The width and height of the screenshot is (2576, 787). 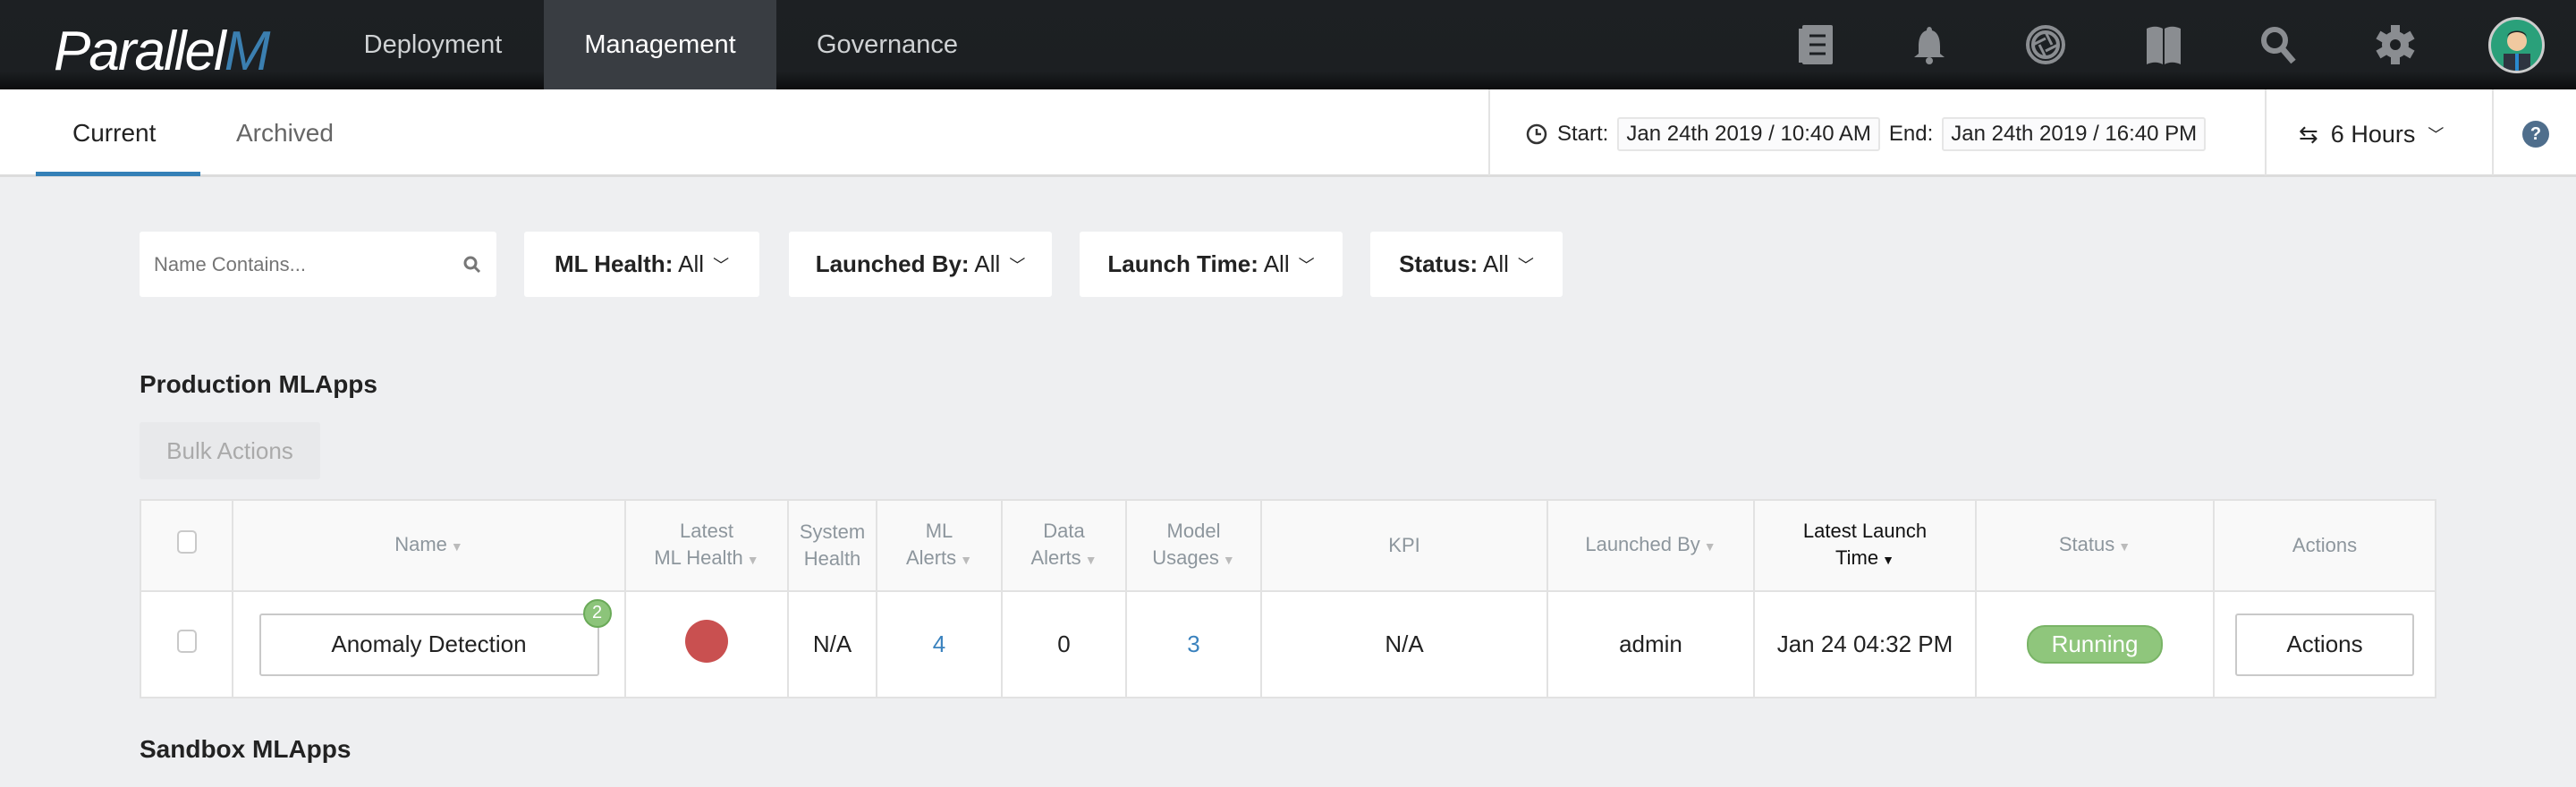 I want to click on ml-health-filter: ML Health: All ﹀, so click(x=641, y=264).